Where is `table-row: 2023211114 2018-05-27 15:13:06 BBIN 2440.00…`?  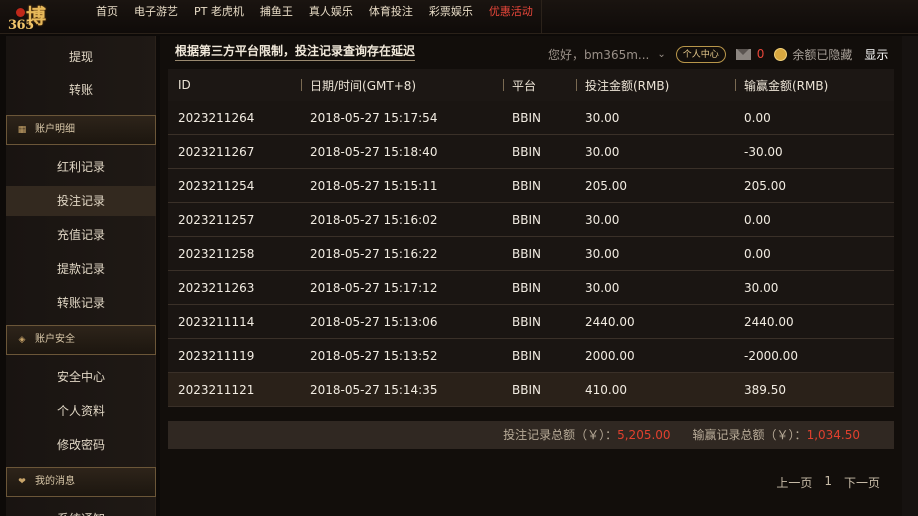
table-row: 2023211114 2018-05-27 15:13:06 BBIN 2440.00… is located at coordinates (531, 322).